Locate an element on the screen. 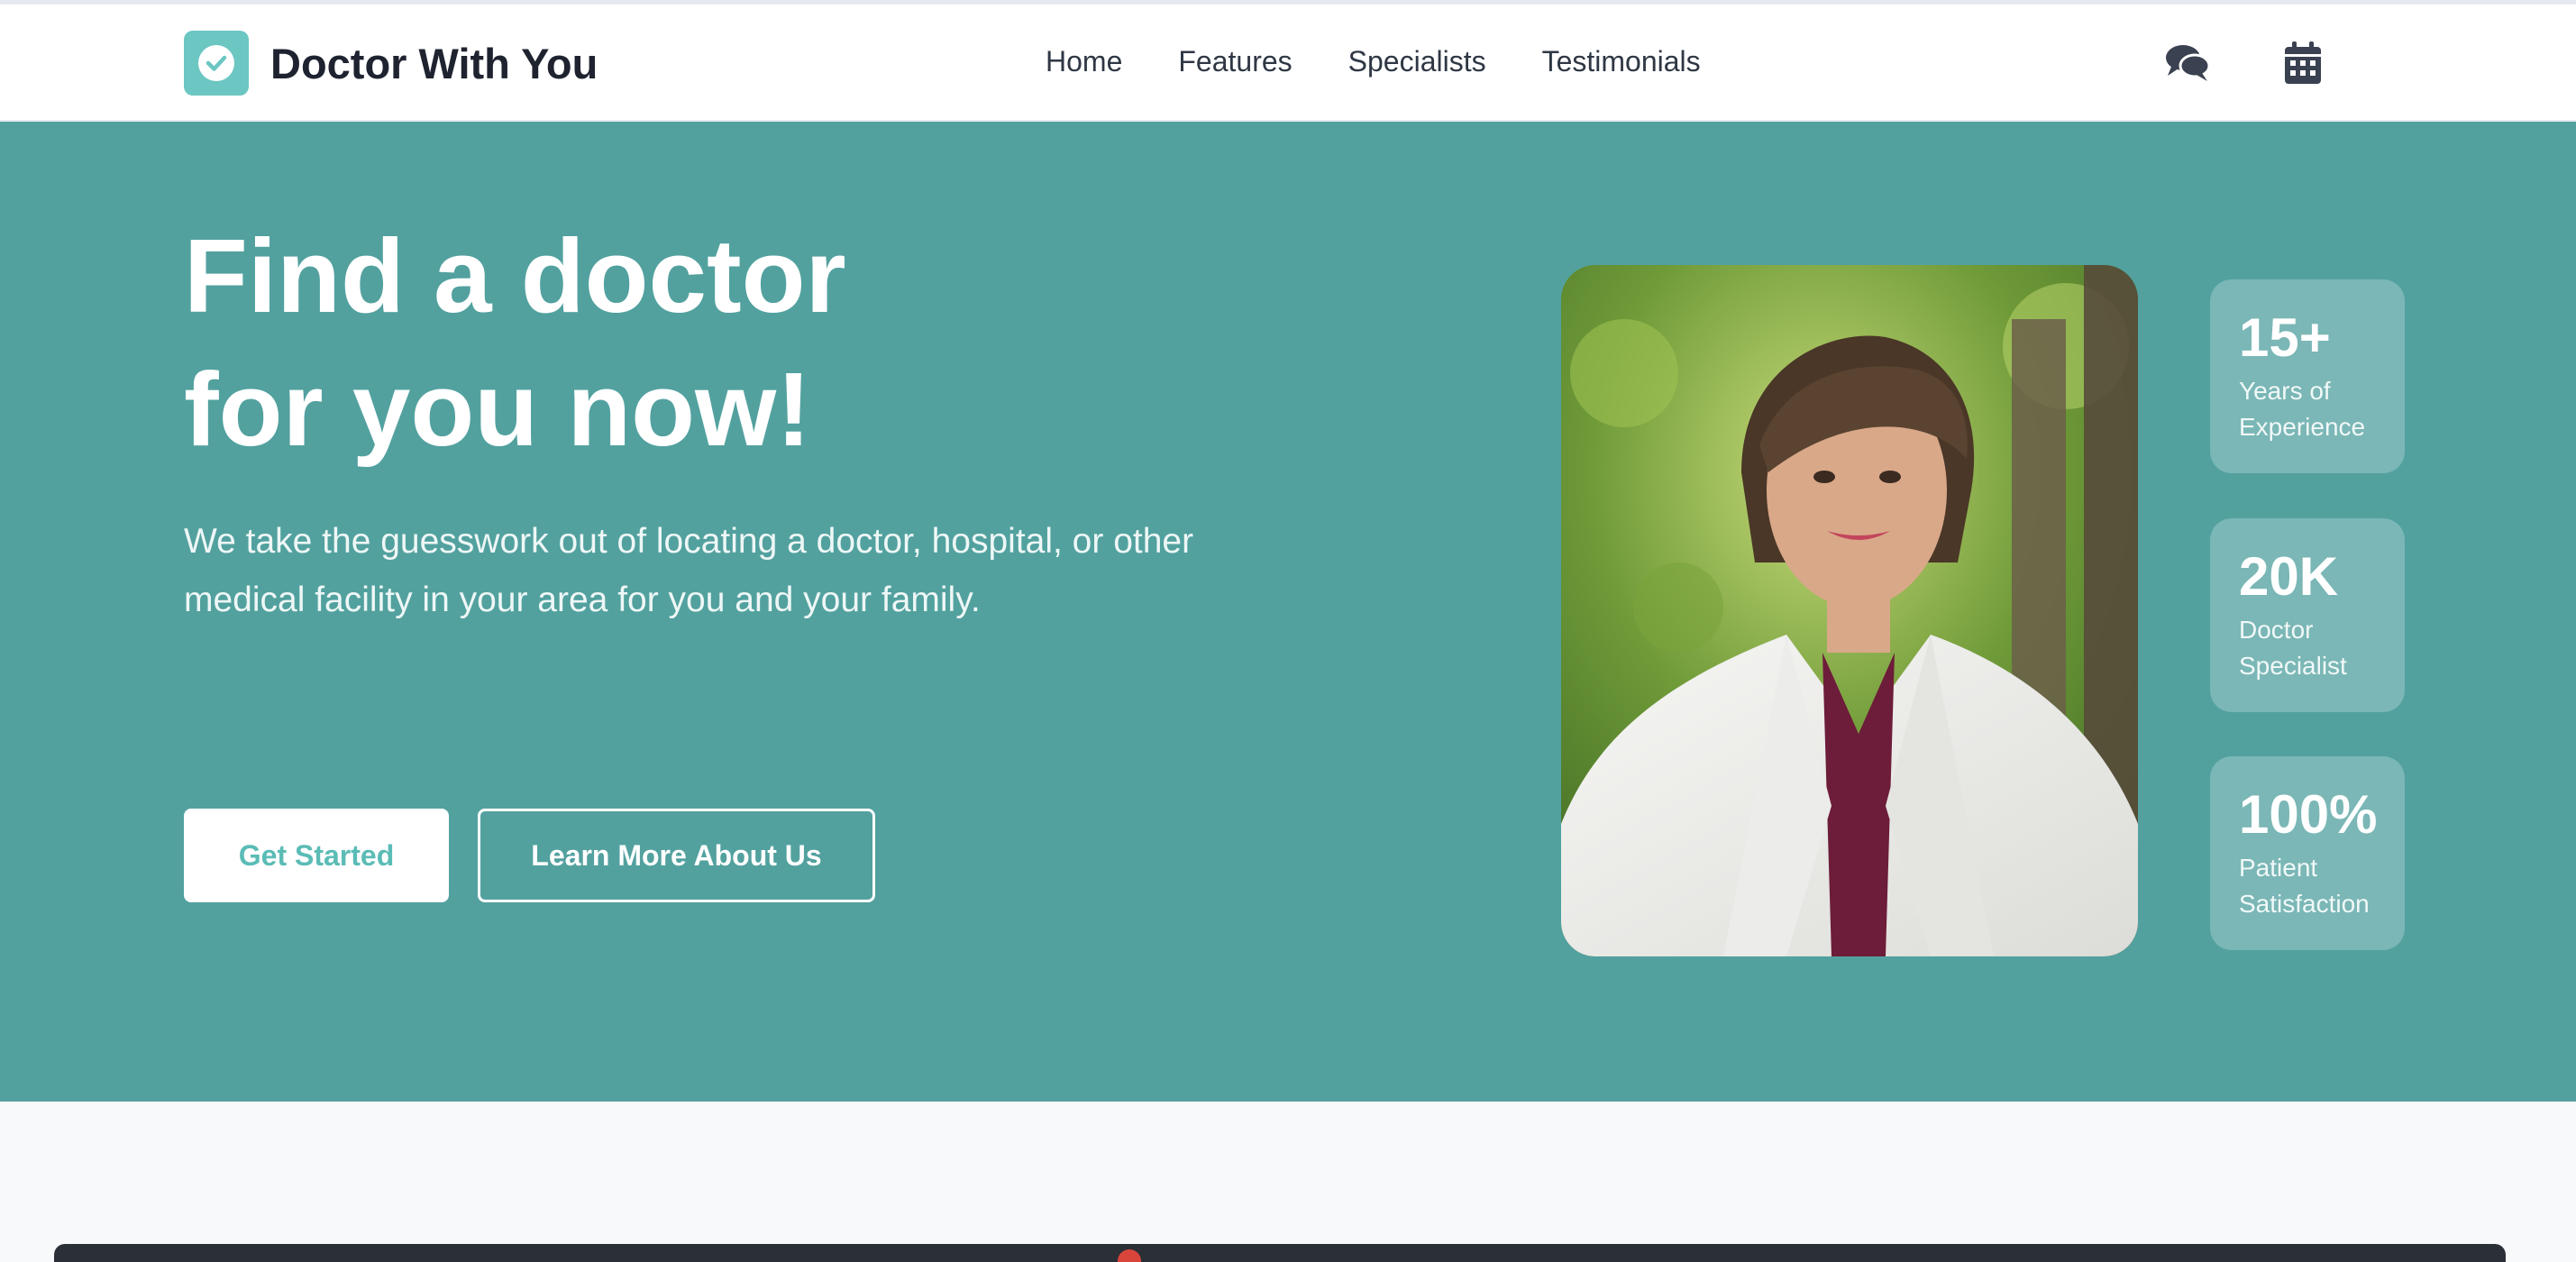 Image resolution: width=2576 pixels, height=1262 pixels. check-circle-icon is located at coordinates (216, 64).